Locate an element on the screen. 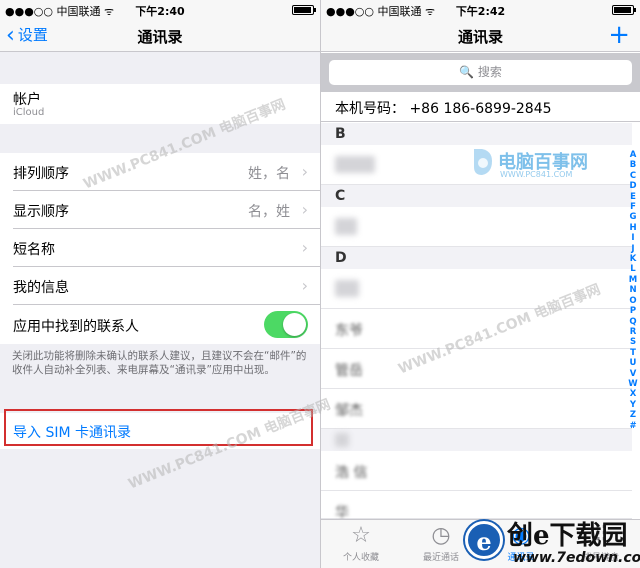 Image resolution: width=640 pixels, height=568 pixels. contact-name: 浩 信 is located at coordinates (351, 473).